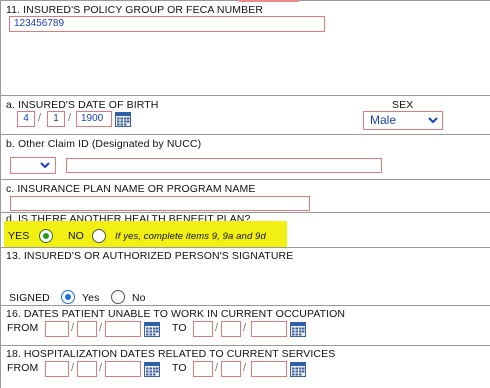 The width and height of the screenshot is (490, 388). I want to click on signed-yes-radio, so click(68, 297).